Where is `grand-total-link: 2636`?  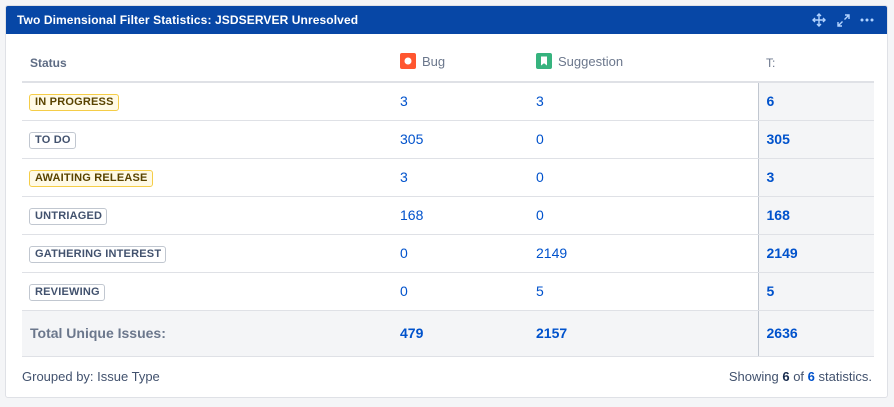 grand-total-link: 2636 is located at coordinates (782, 333).